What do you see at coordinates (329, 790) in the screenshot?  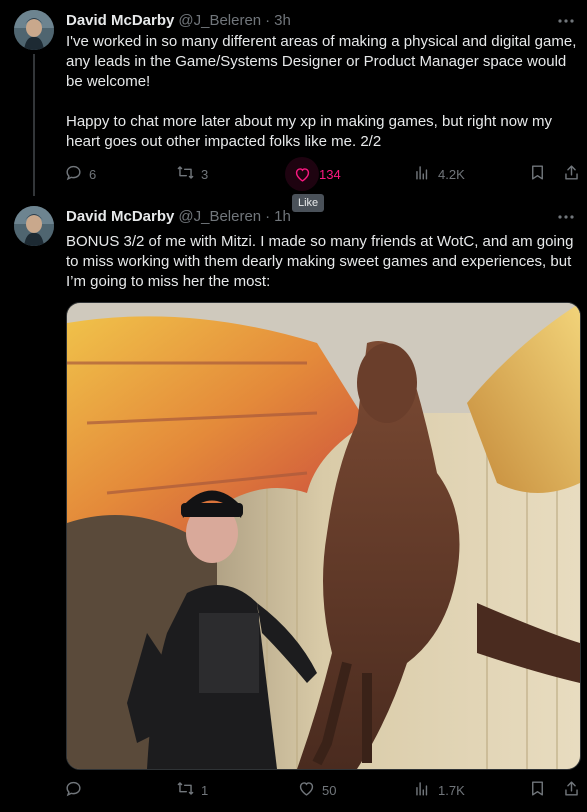 I see `like-count: 50` at bounding box center [329, 790].